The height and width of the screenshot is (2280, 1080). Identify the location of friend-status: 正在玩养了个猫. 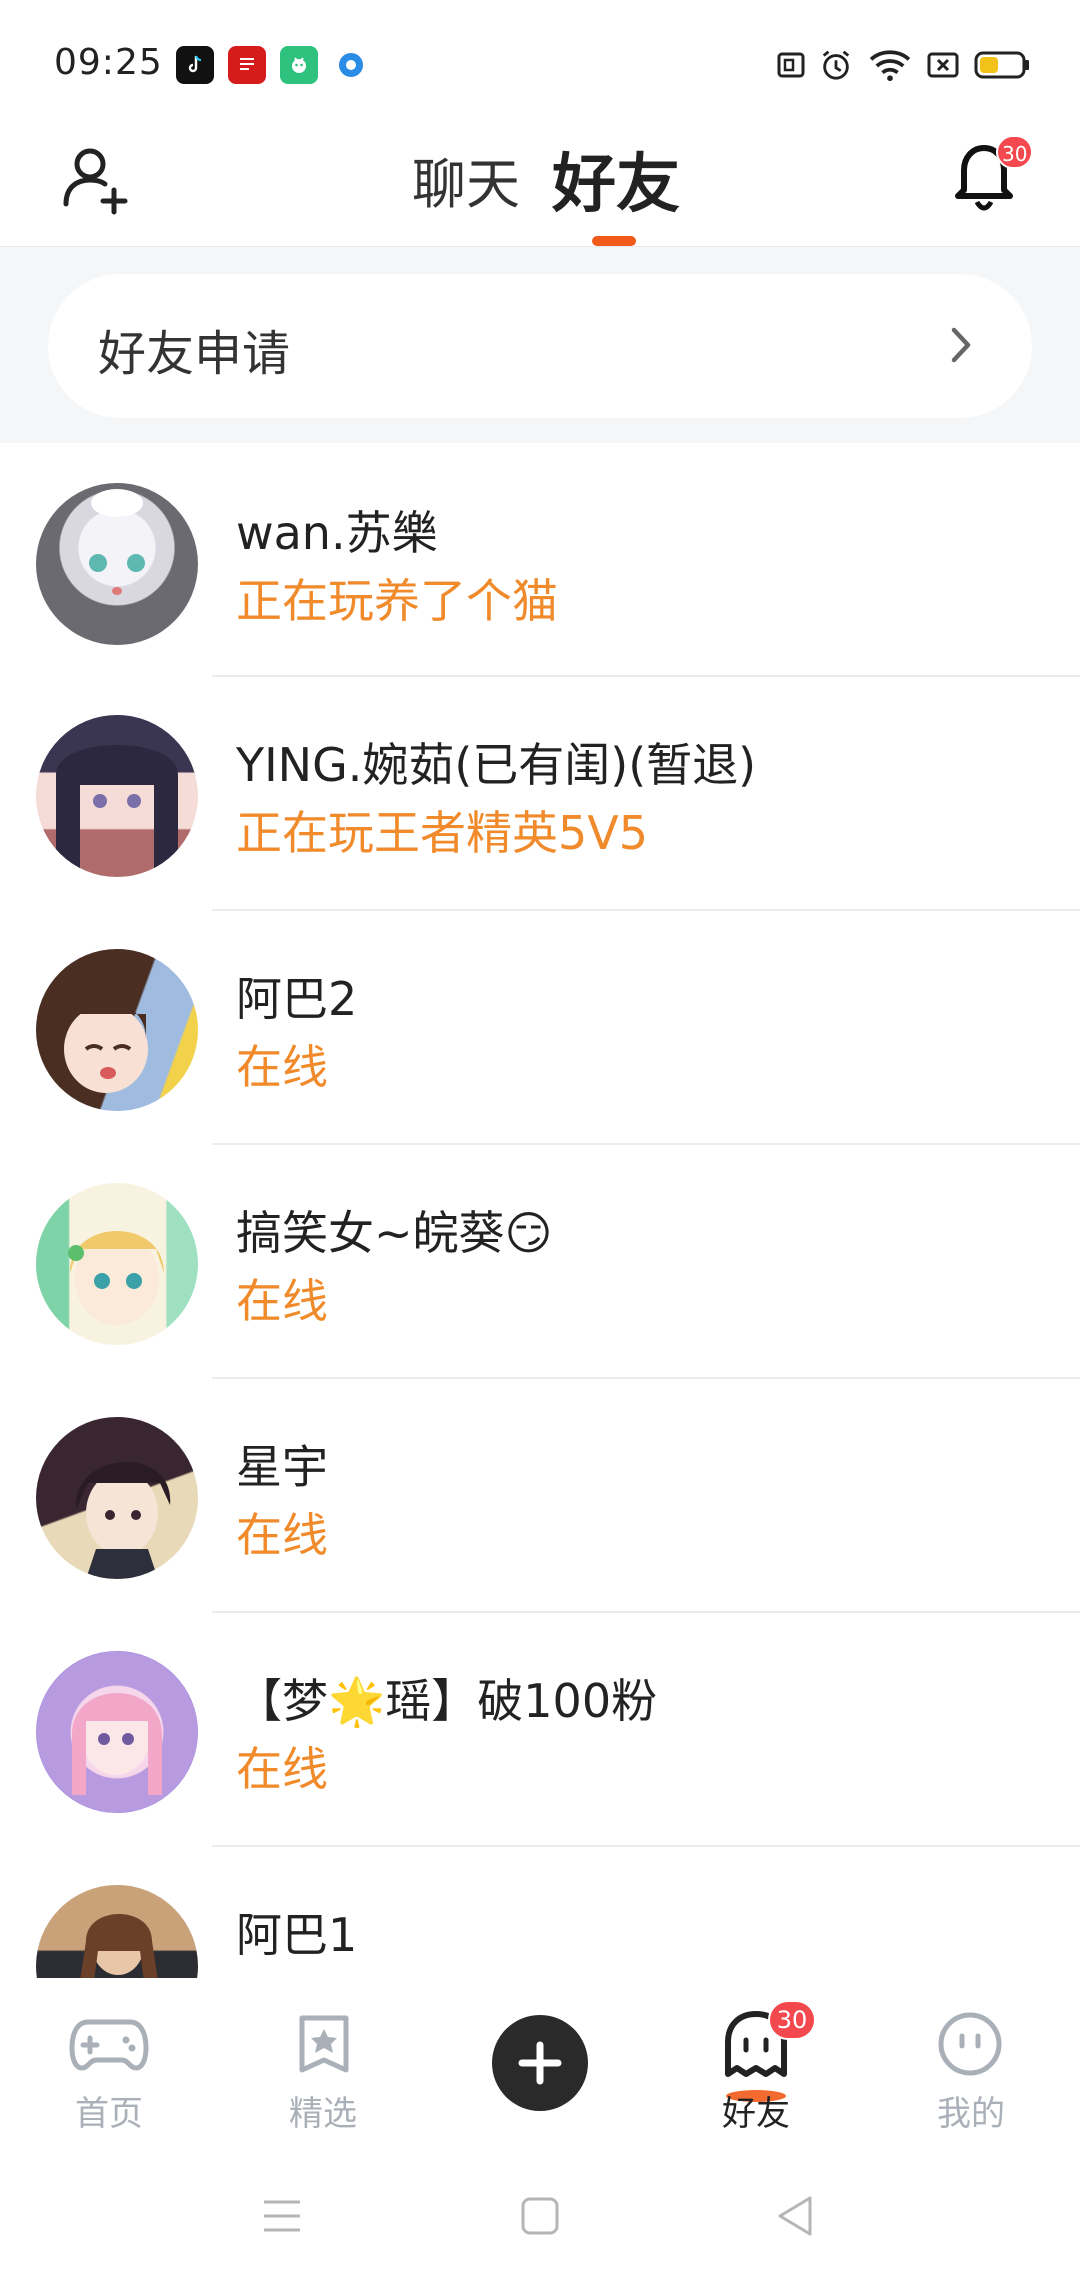
(397, 601).